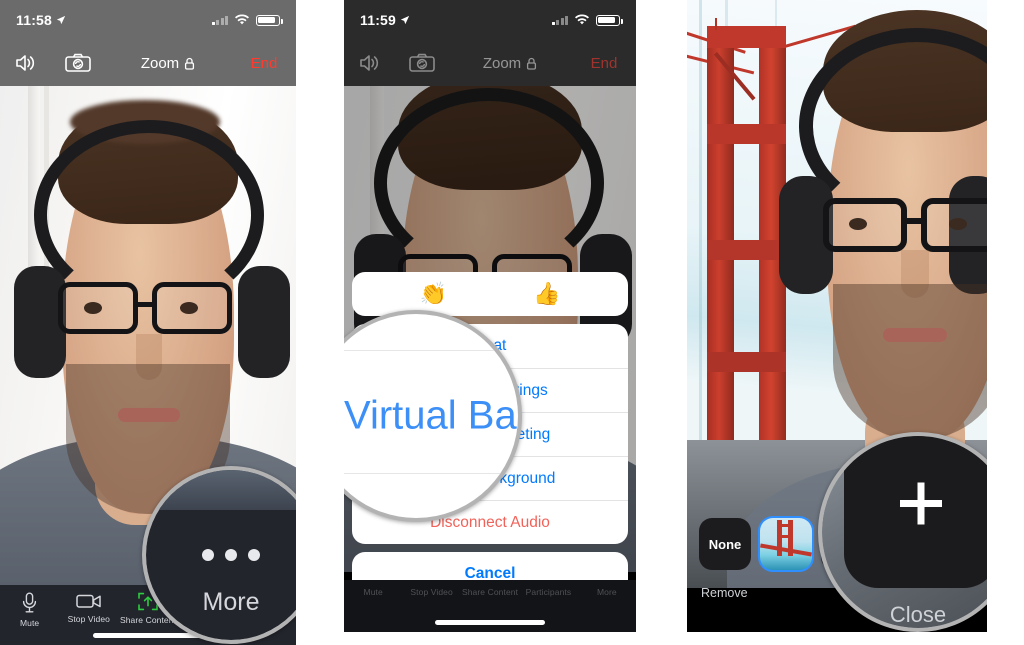 This screenshot has height=645, width=1024. Describe the element at coordinates (490, 622) in the screenshot. I see `home-indicator-panel2` at that location.